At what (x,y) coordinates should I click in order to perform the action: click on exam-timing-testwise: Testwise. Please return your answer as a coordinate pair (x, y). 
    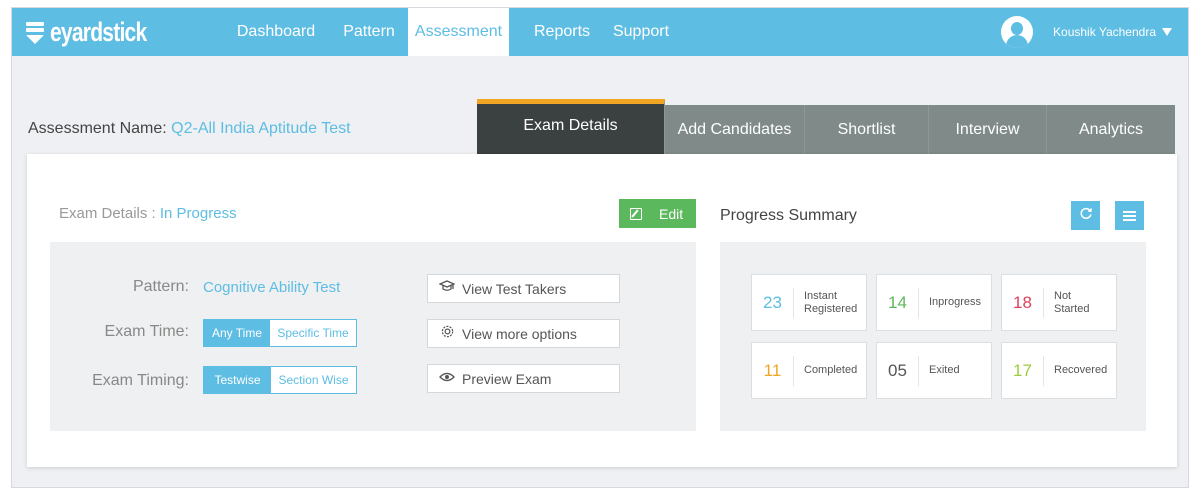
    Looking at the image, I should click on (237, 380).